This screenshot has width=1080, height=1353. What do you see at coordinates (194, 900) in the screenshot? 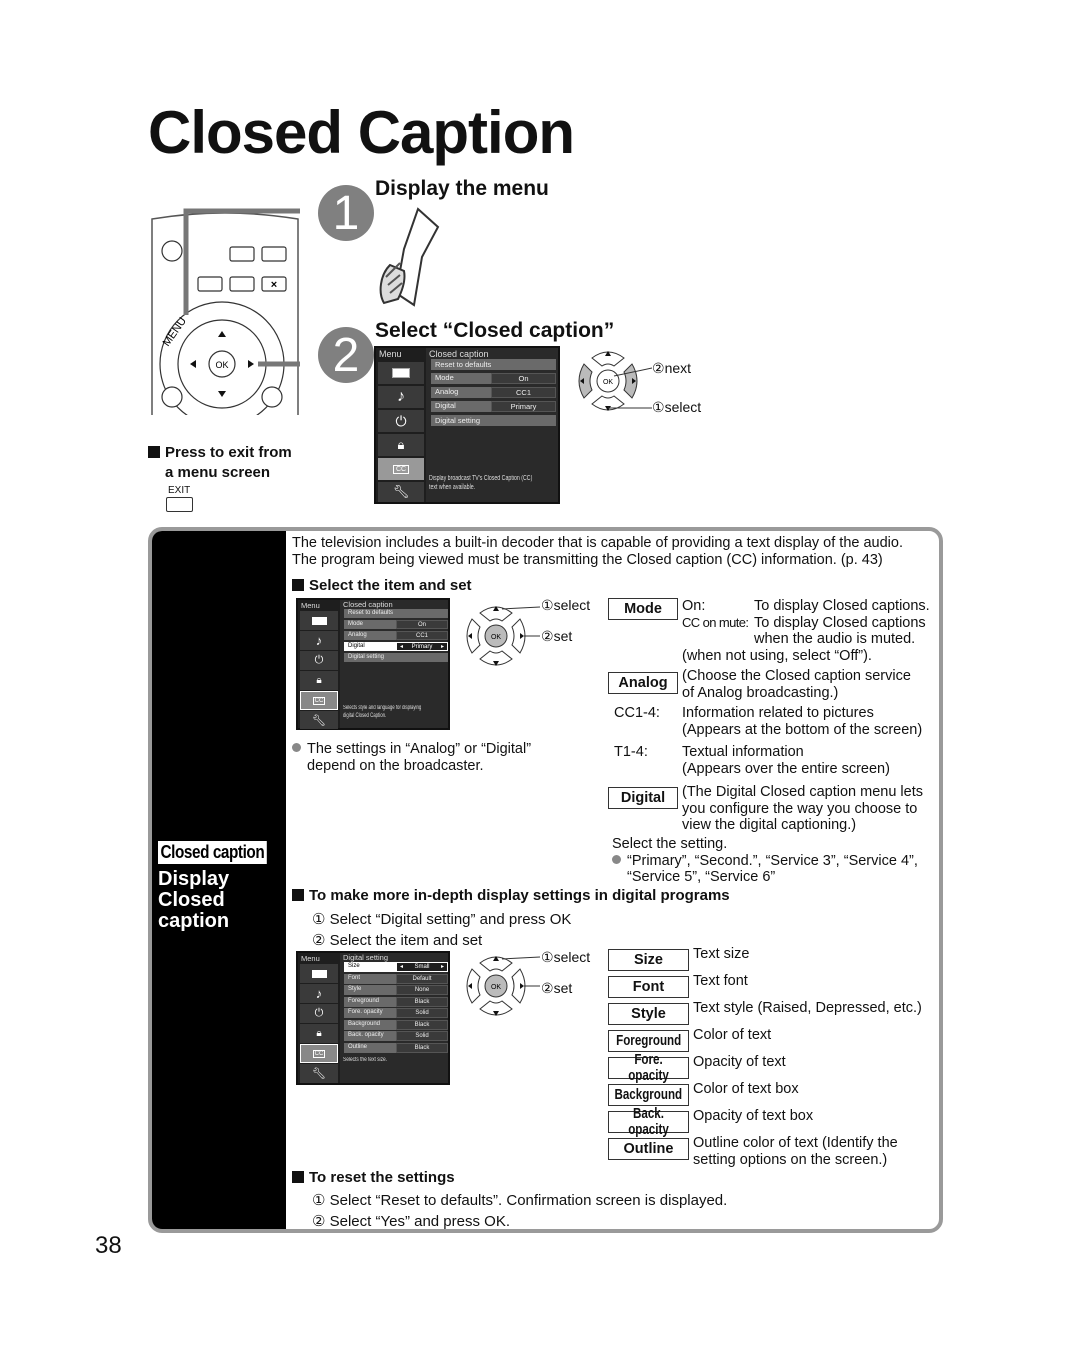
I see `side-title: Display Closed caption` at bounding box center [194, 900].